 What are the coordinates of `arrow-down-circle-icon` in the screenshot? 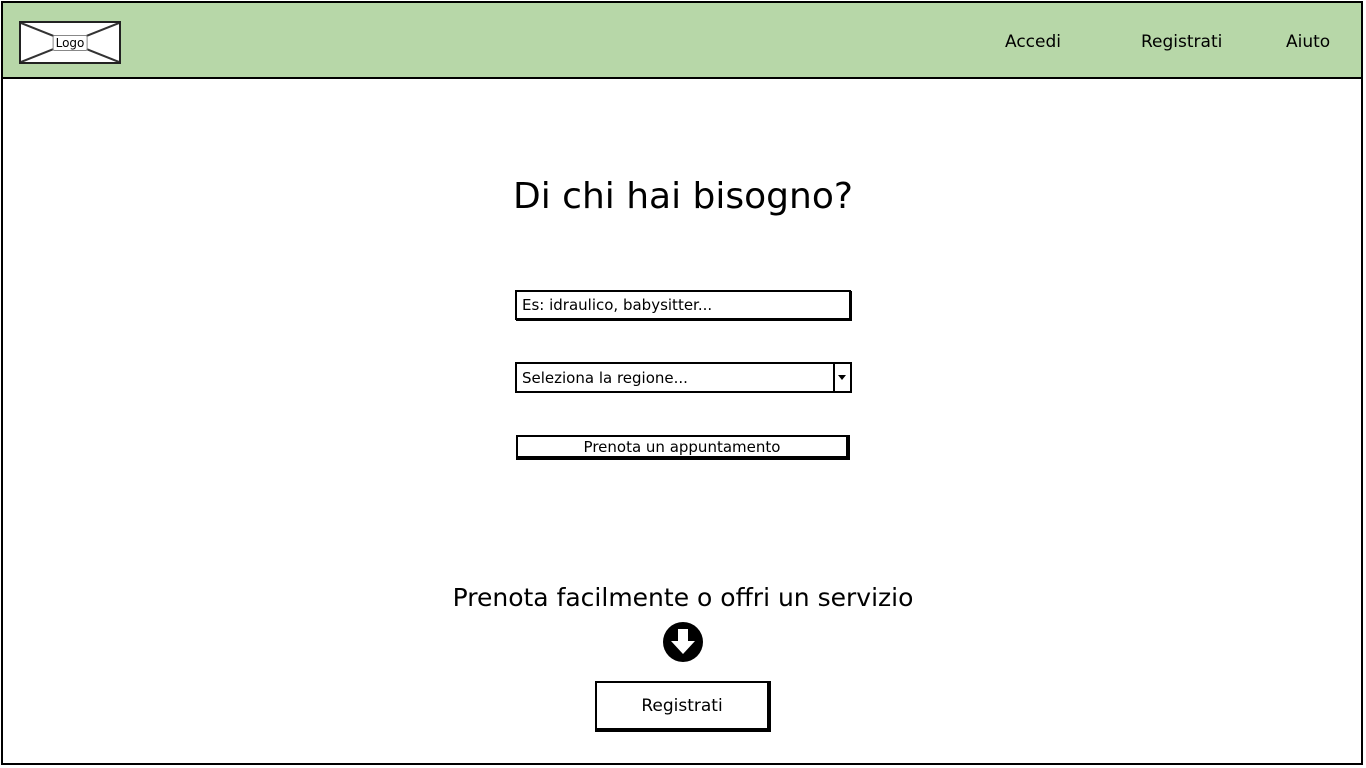 It's located at (683, 642).